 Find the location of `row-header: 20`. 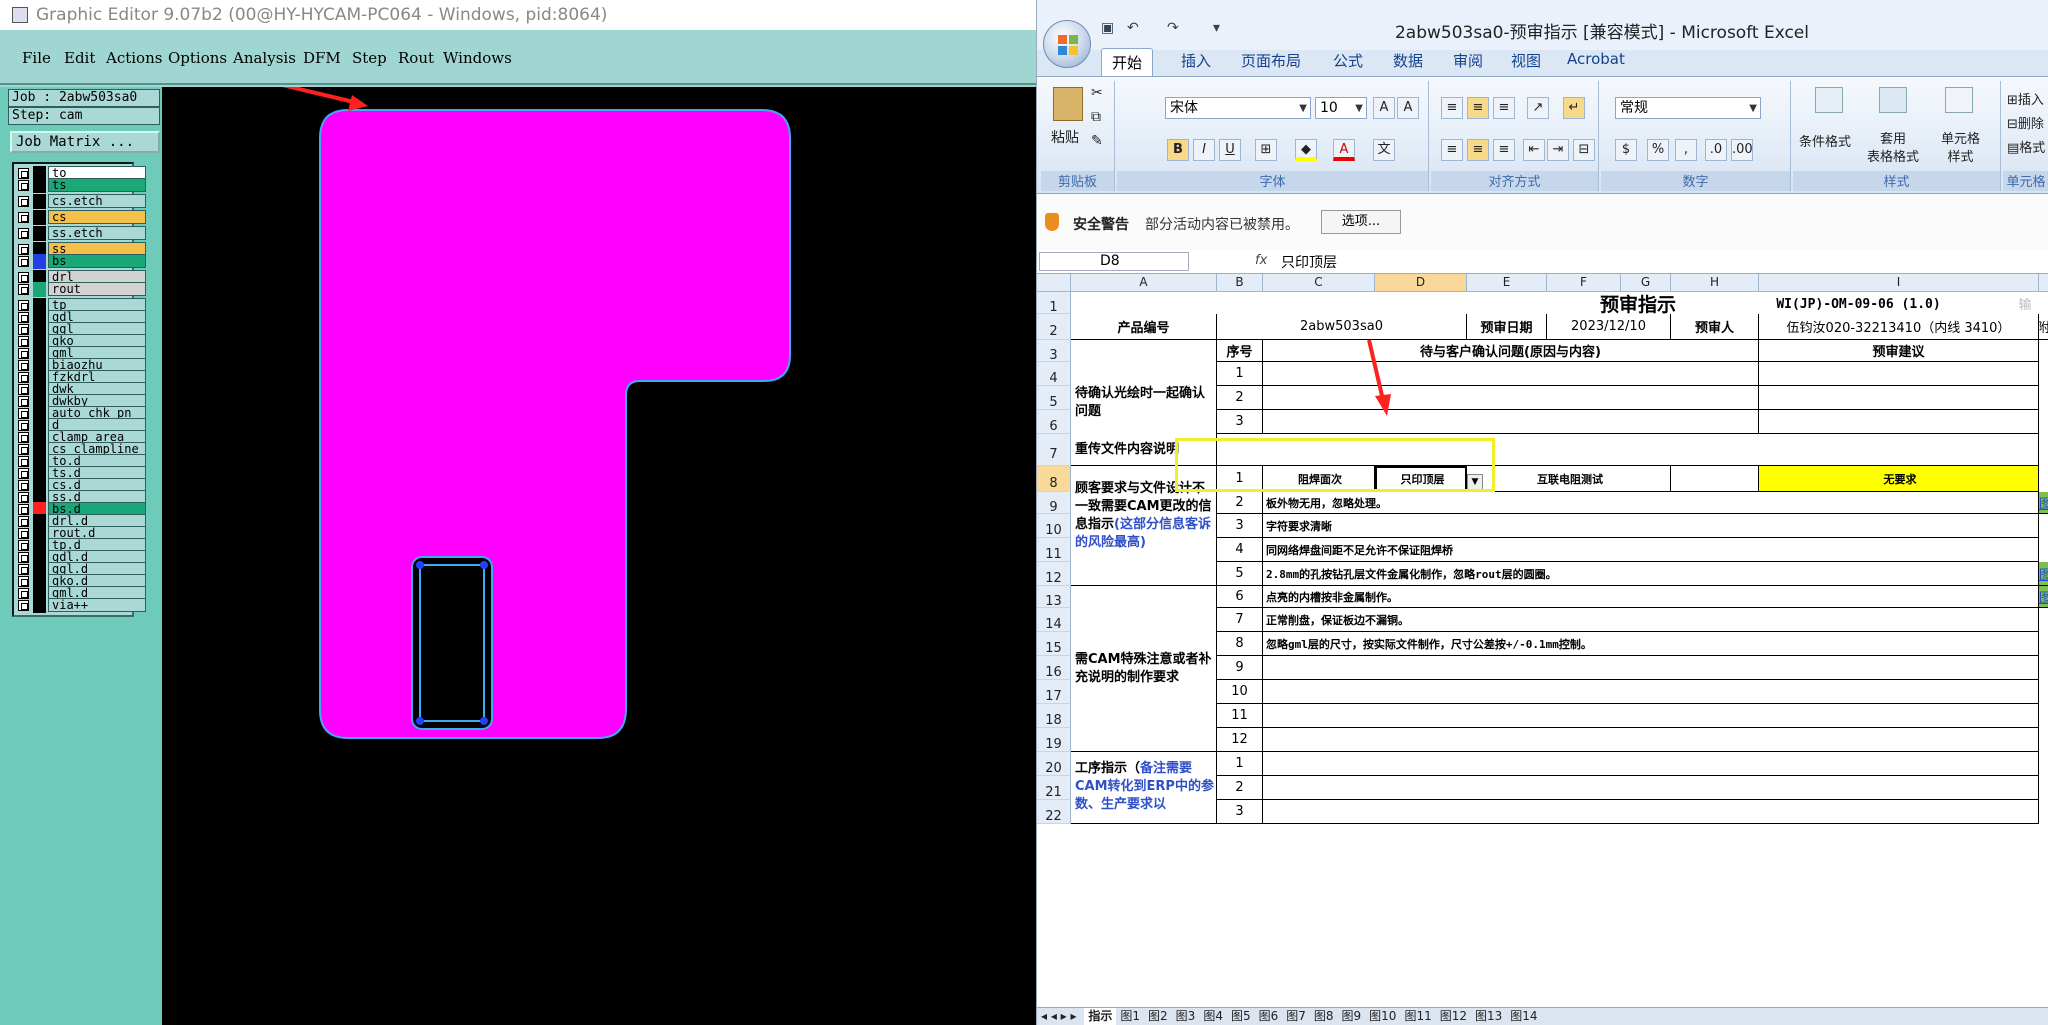

row-header: 20 is located at coordinates (1054, 764).